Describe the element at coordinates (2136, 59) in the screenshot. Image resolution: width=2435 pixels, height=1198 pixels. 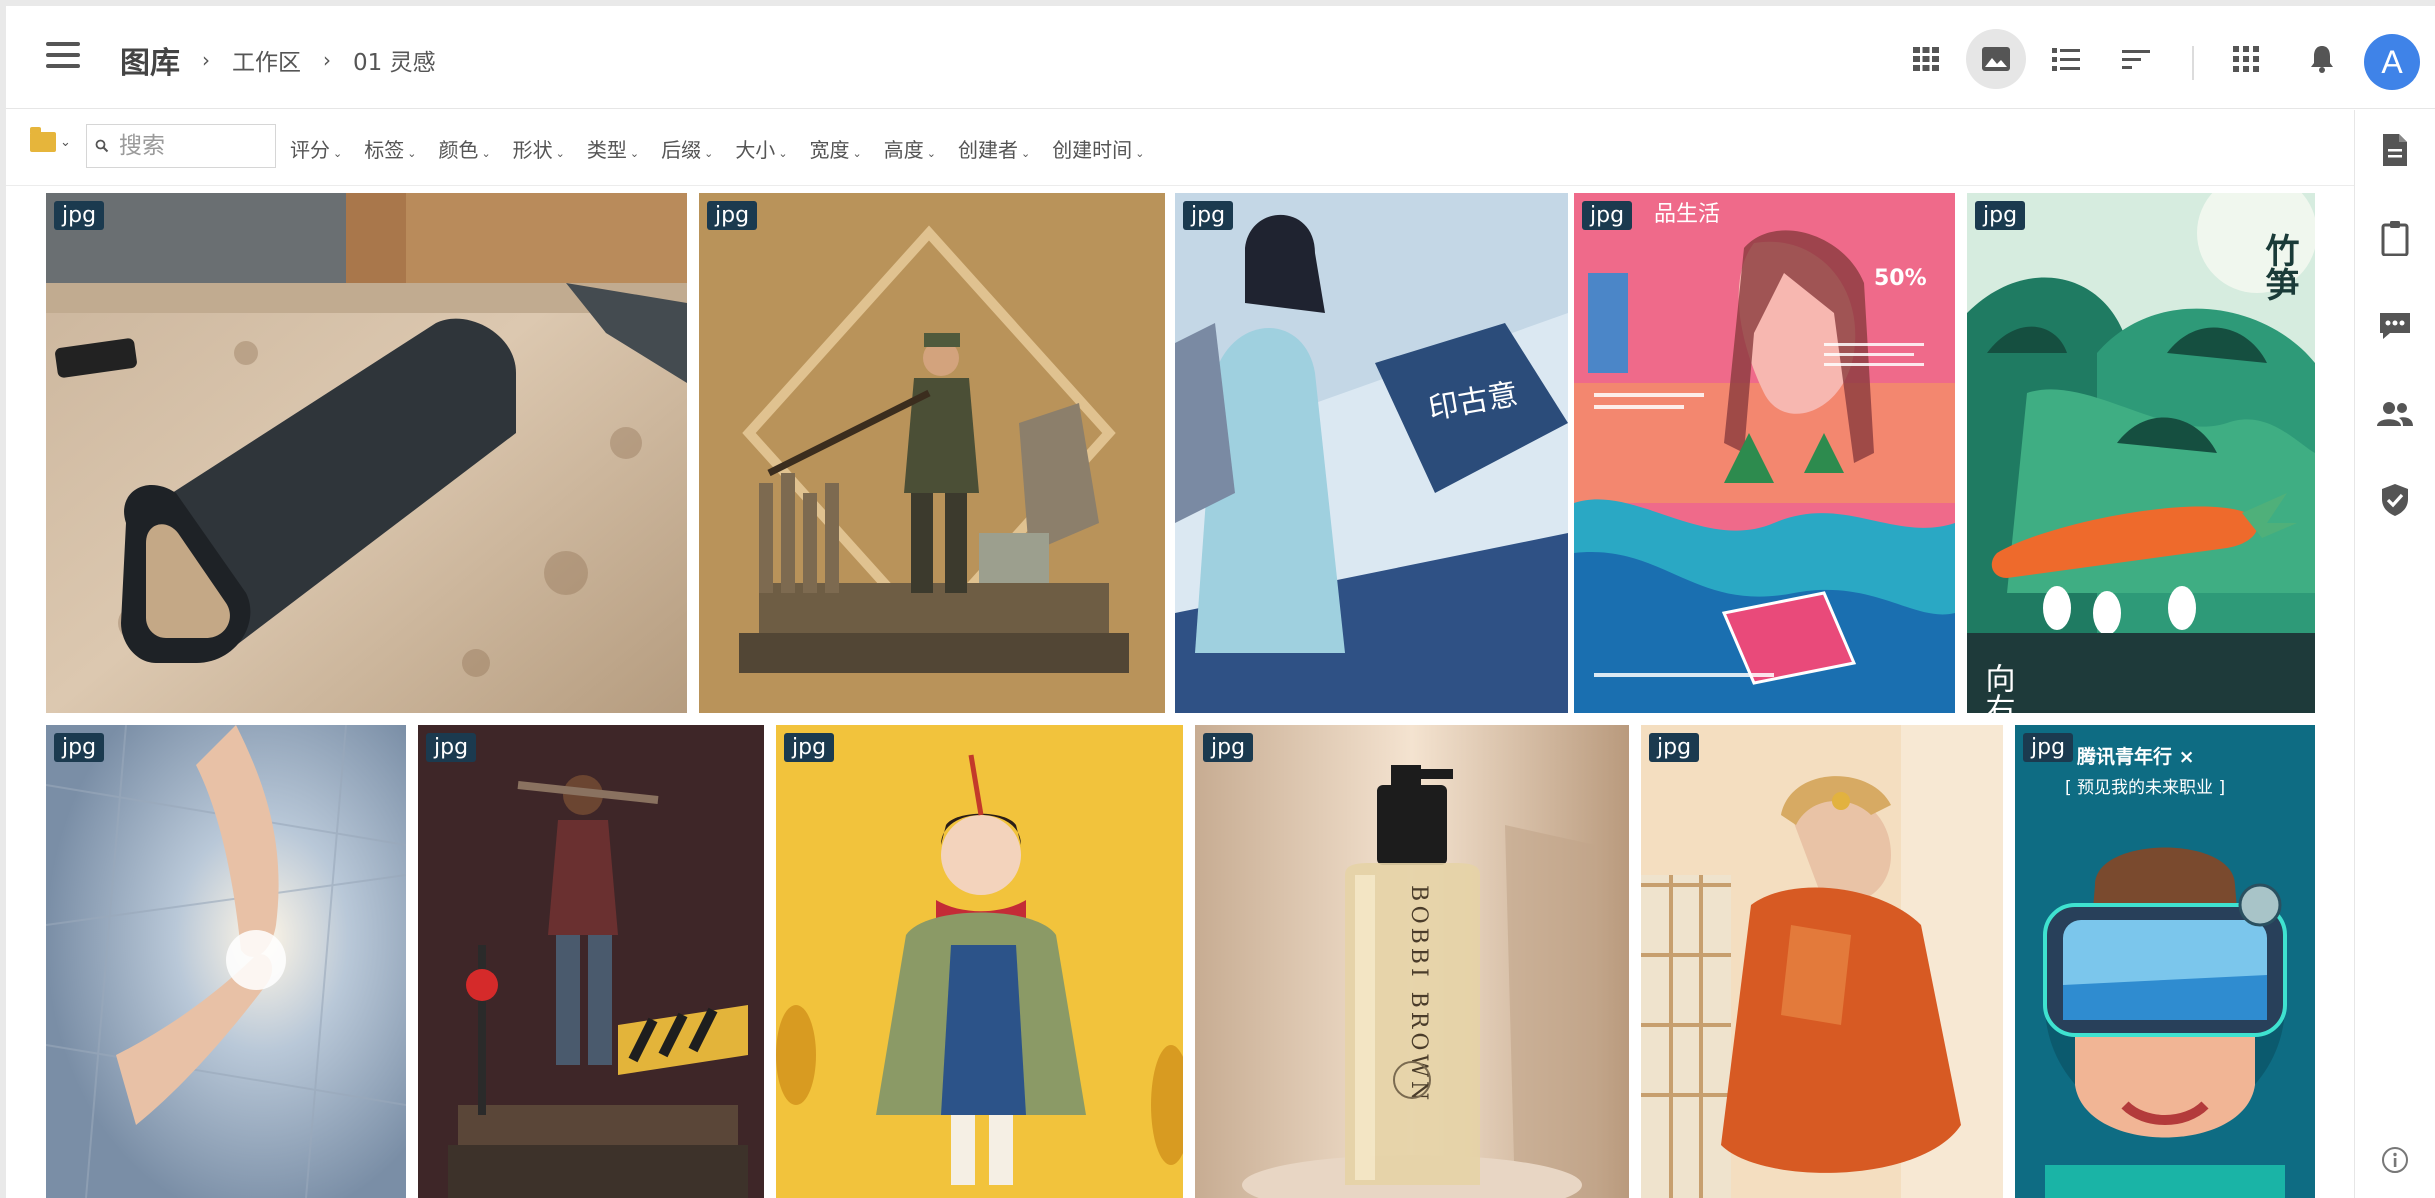
I see `sort-icon` at that location.